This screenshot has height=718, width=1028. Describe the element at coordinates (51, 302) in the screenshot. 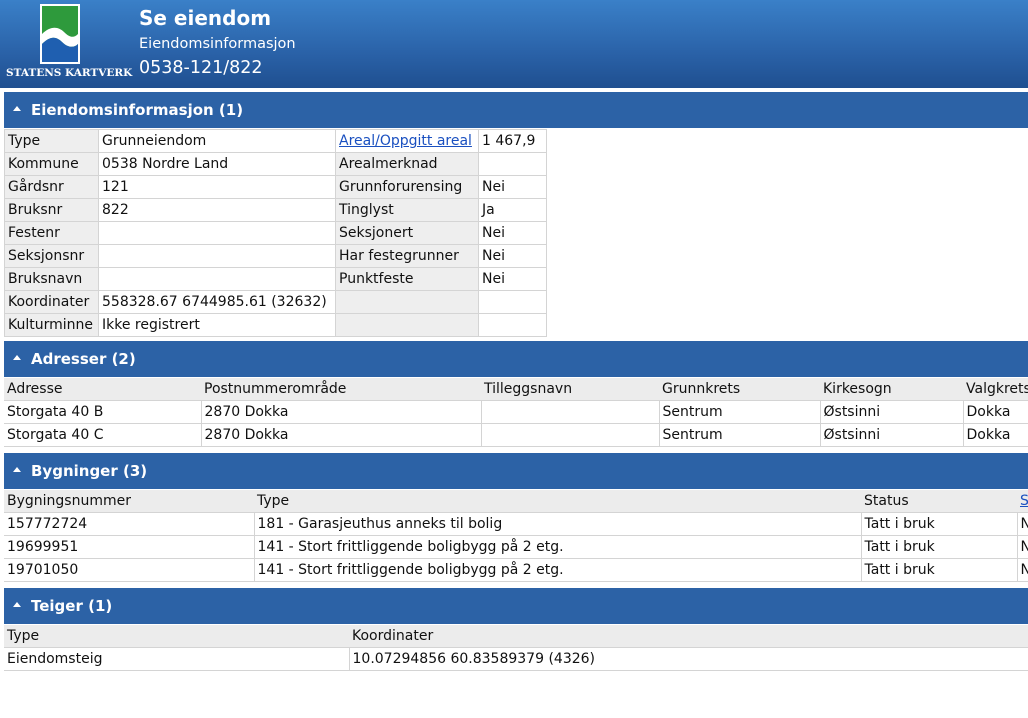

I see `info-label: Koordinater` at that location.